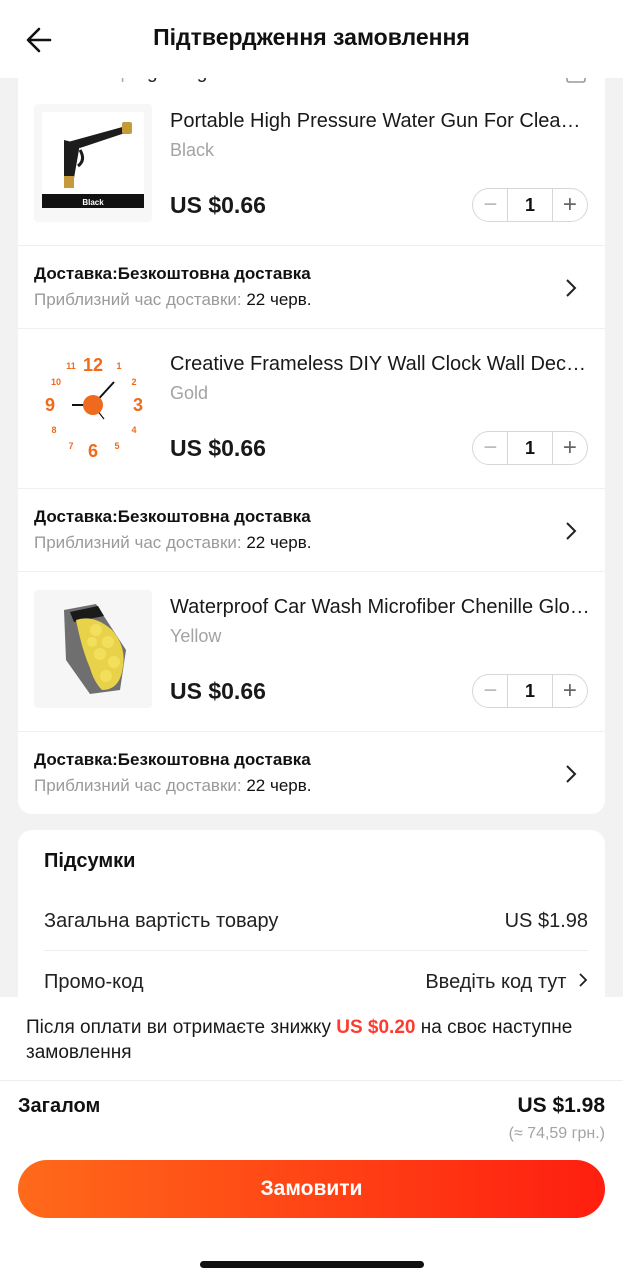 The height and width of the screenshot is (1280, 623). Describe the element at coordinates (311, 1189) in the screenshot. I see `place-order-button: Замовити` at that location.